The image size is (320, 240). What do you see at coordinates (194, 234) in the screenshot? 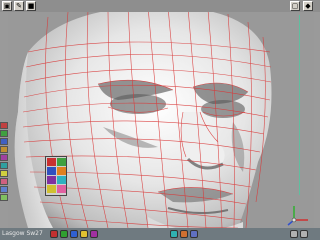
I see `layer-icon` at bounding box center [194, 234].